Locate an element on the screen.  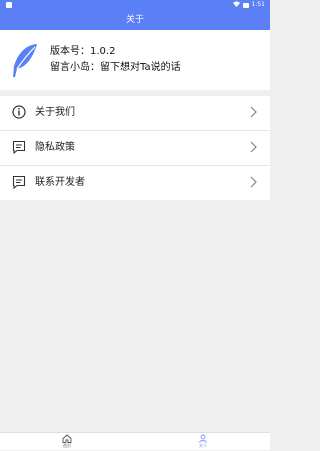
user-icon is located at coordinates (203, 438).